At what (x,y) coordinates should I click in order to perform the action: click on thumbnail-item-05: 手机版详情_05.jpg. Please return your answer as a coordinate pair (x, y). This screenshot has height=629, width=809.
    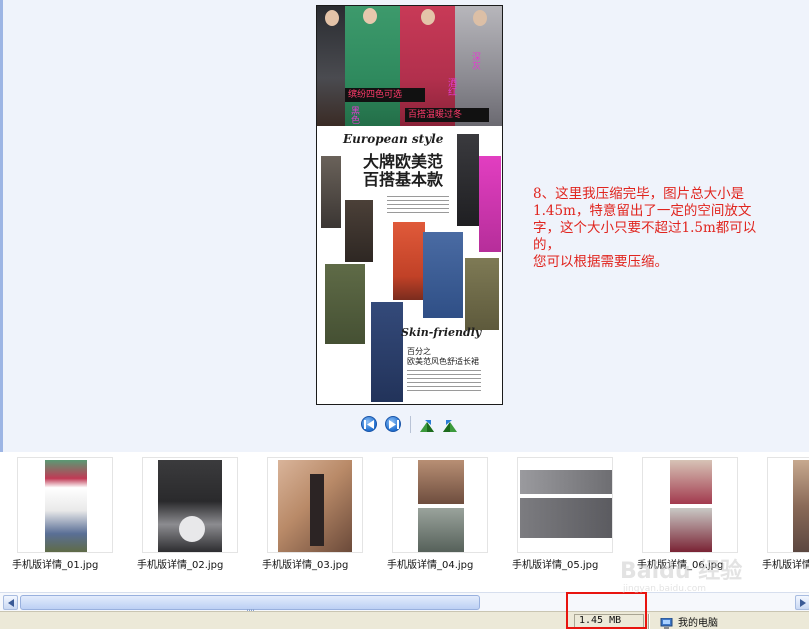
    Looking at the image, I should click on (572, 519).